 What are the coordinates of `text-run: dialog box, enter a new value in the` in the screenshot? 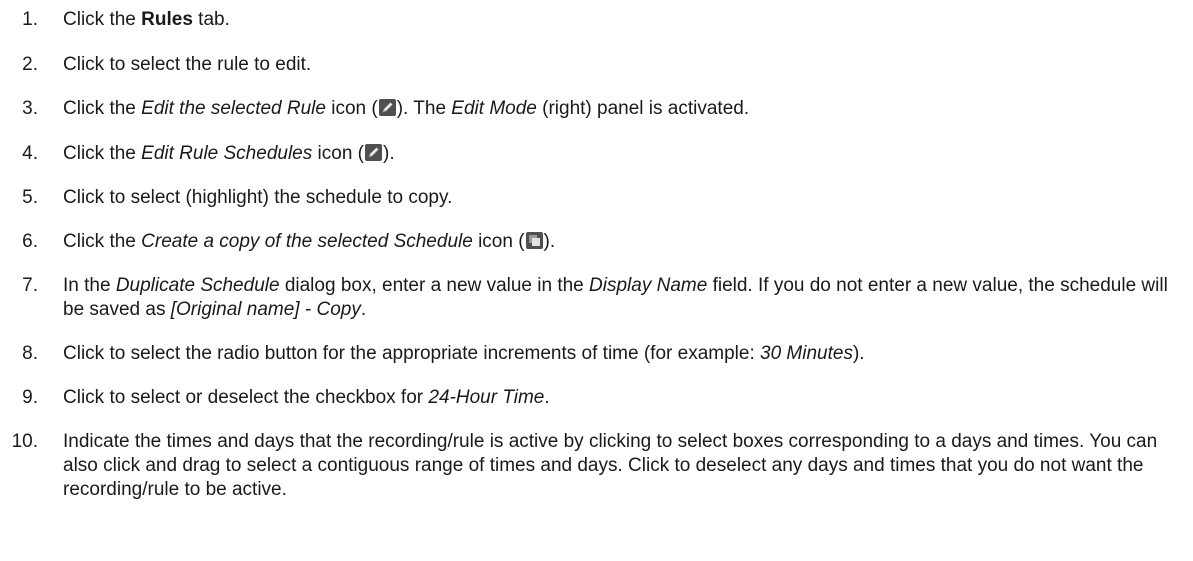 It's located at (434, 285).